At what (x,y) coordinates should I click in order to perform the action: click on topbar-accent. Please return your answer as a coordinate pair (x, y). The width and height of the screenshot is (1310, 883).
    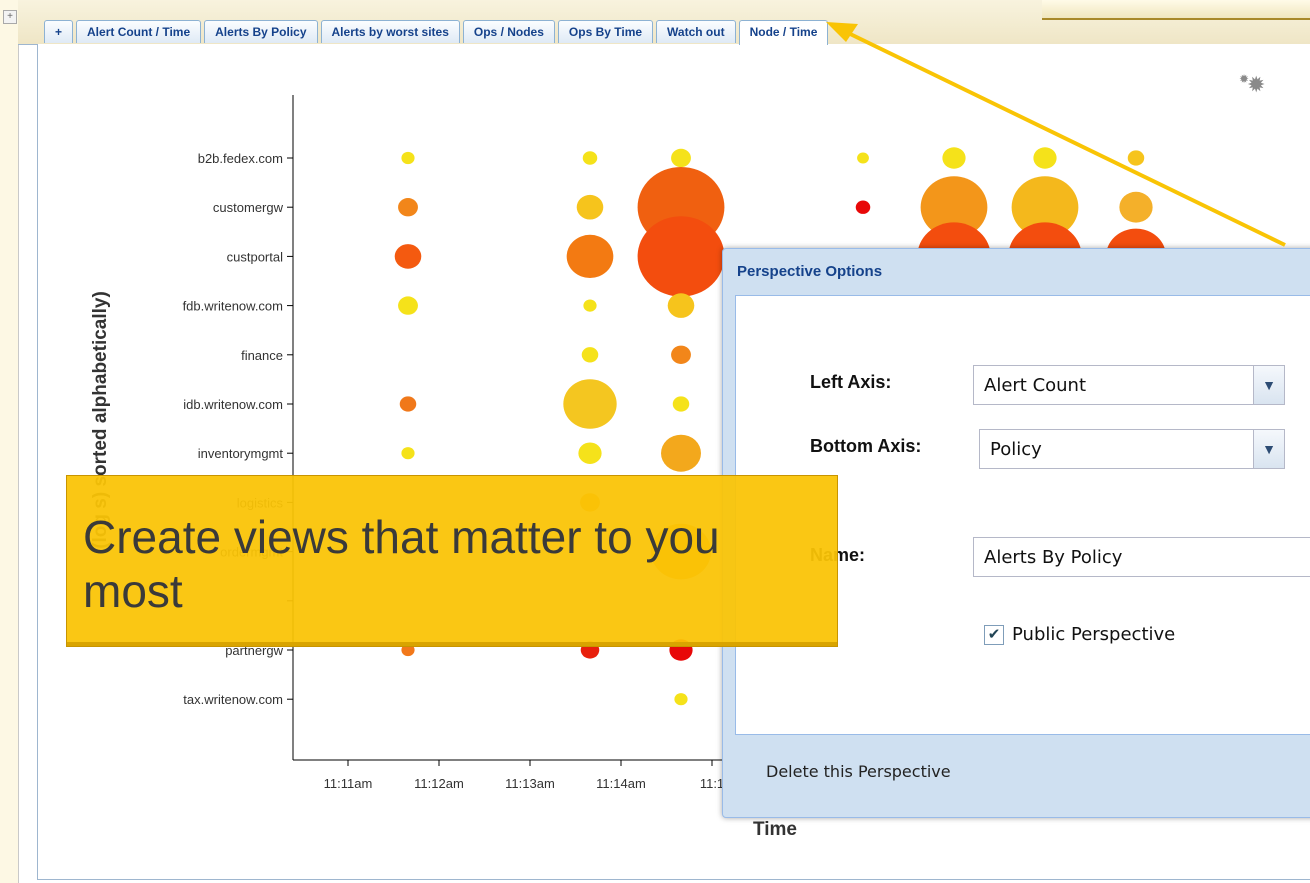
    Looking at the image, I should click on (1176, 10).